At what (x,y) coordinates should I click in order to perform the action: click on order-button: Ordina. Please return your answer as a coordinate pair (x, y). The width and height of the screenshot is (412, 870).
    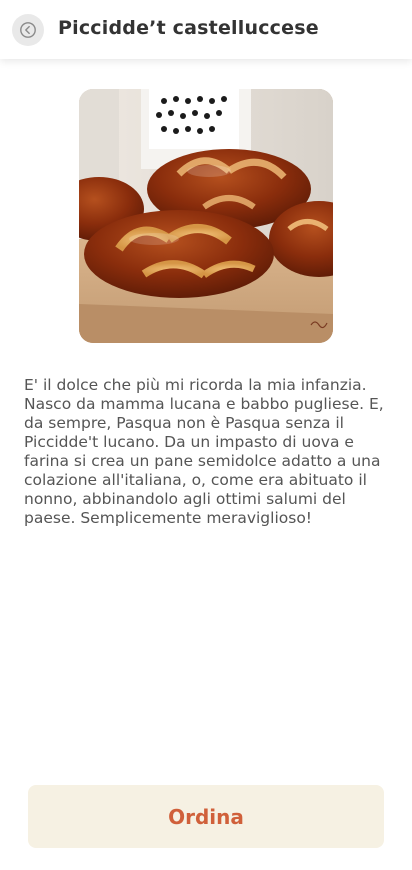
    Looking at the image, I should click on (206, 816).